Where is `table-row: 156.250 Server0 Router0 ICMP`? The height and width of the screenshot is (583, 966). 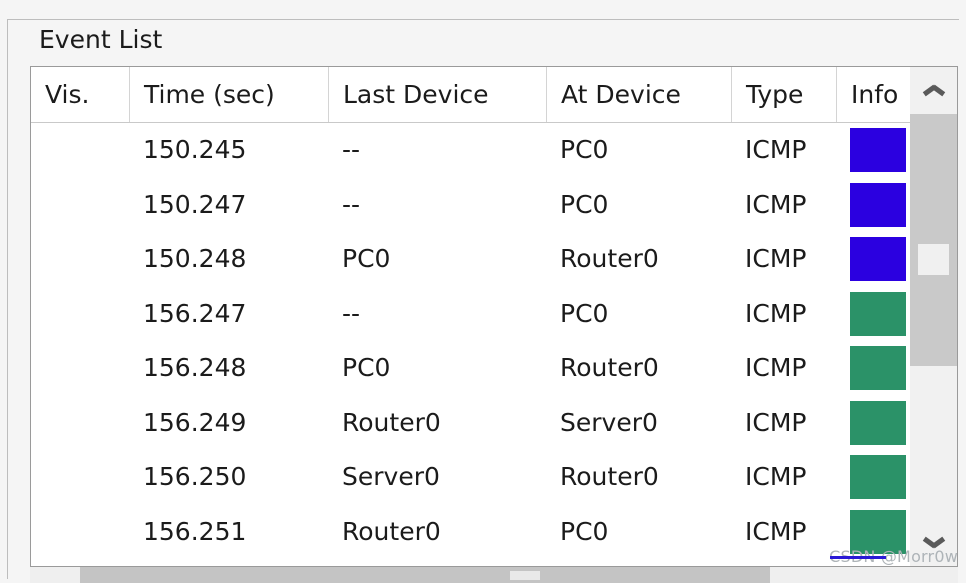
table-row: 156.250 Server0 Router0 ICMP is located at coordinates (494, 477).